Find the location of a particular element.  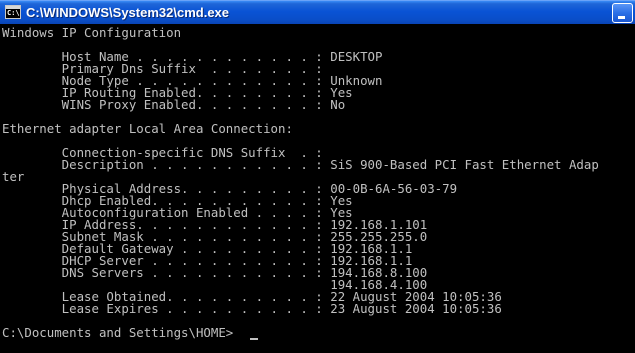

console-icon-prompt: C:\ is located at coordinates (13, 13).